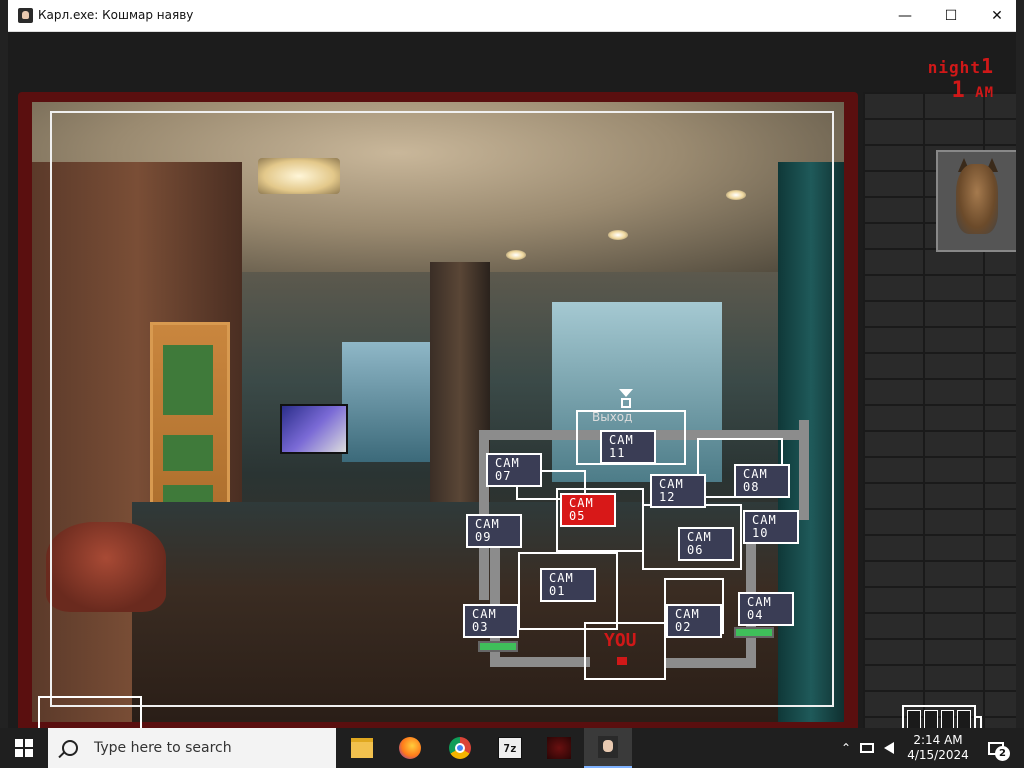 This screenshot has width=1024, height=768. Describe the element at coordinates (987, 66) in the screenshot. I see `night-number: 1` at that location.